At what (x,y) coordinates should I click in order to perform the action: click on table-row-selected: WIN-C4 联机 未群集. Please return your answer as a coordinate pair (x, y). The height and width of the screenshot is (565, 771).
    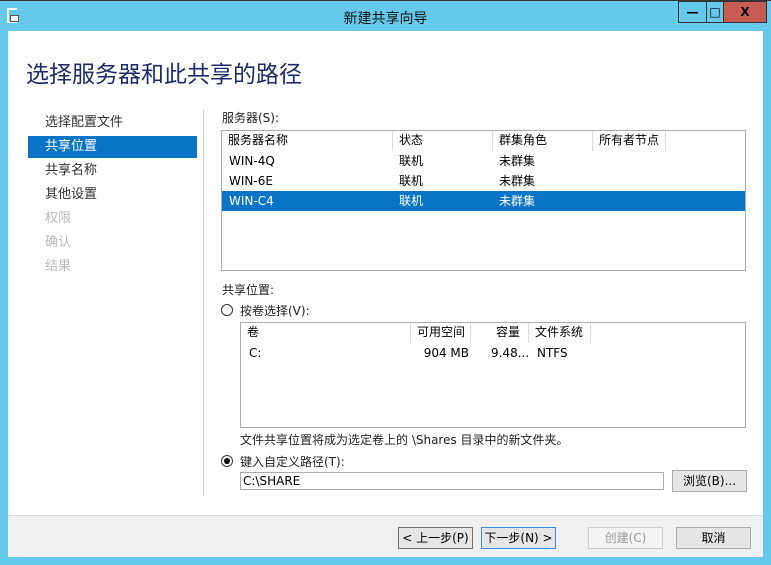
    Looking at the image, I should click on (483, 201).